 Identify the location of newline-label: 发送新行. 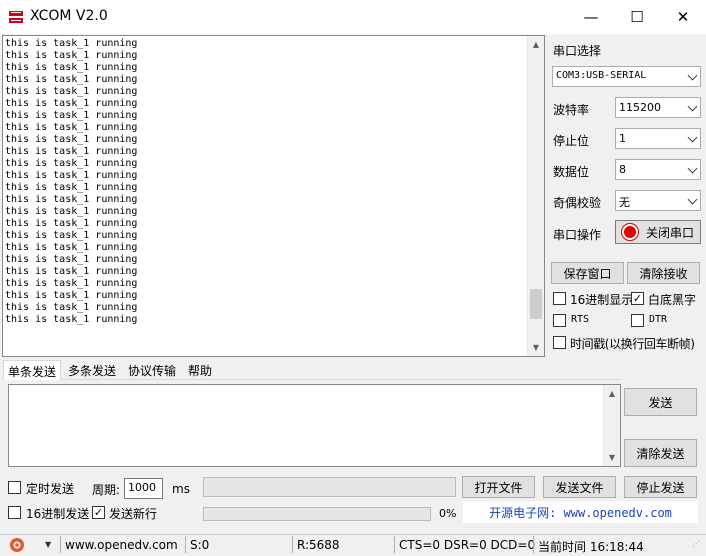
(133, 514).